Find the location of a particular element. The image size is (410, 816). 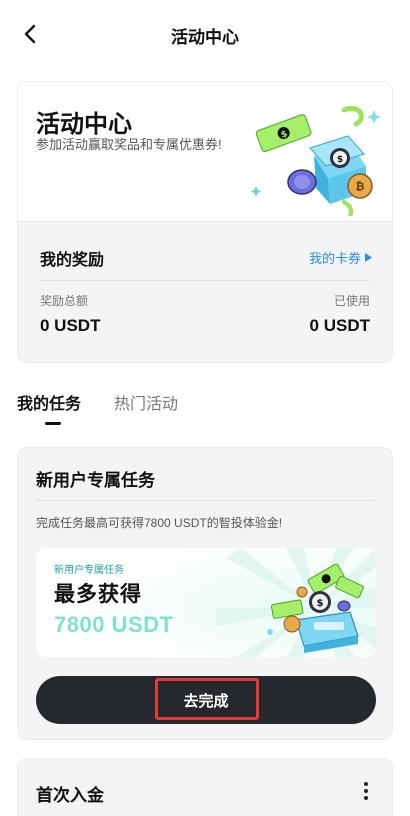

promo-tag: 新用户专属任务 is located at coordinates (89, 570).